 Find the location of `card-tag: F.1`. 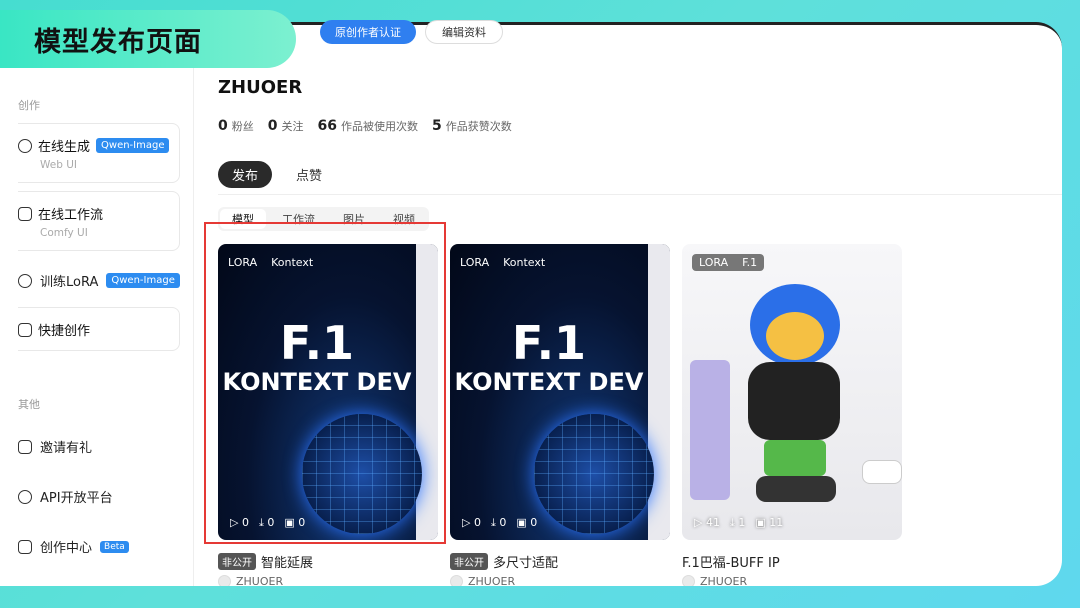

card-tag: F.1 is located at coordinates (750, 262).